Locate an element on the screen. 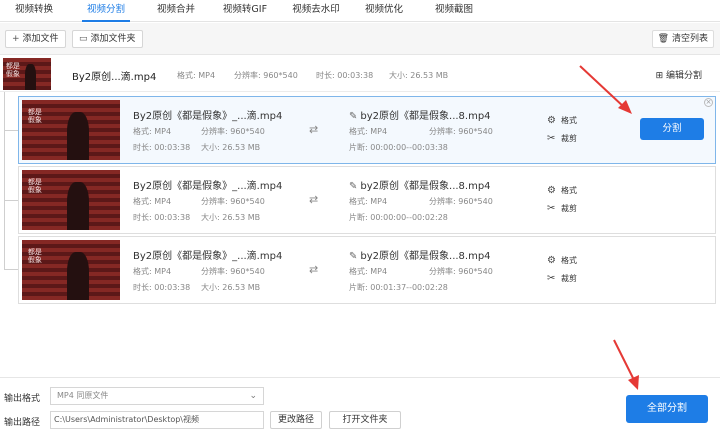  chevron-down-icon: ⌄ is located at coordinates (253, 396).